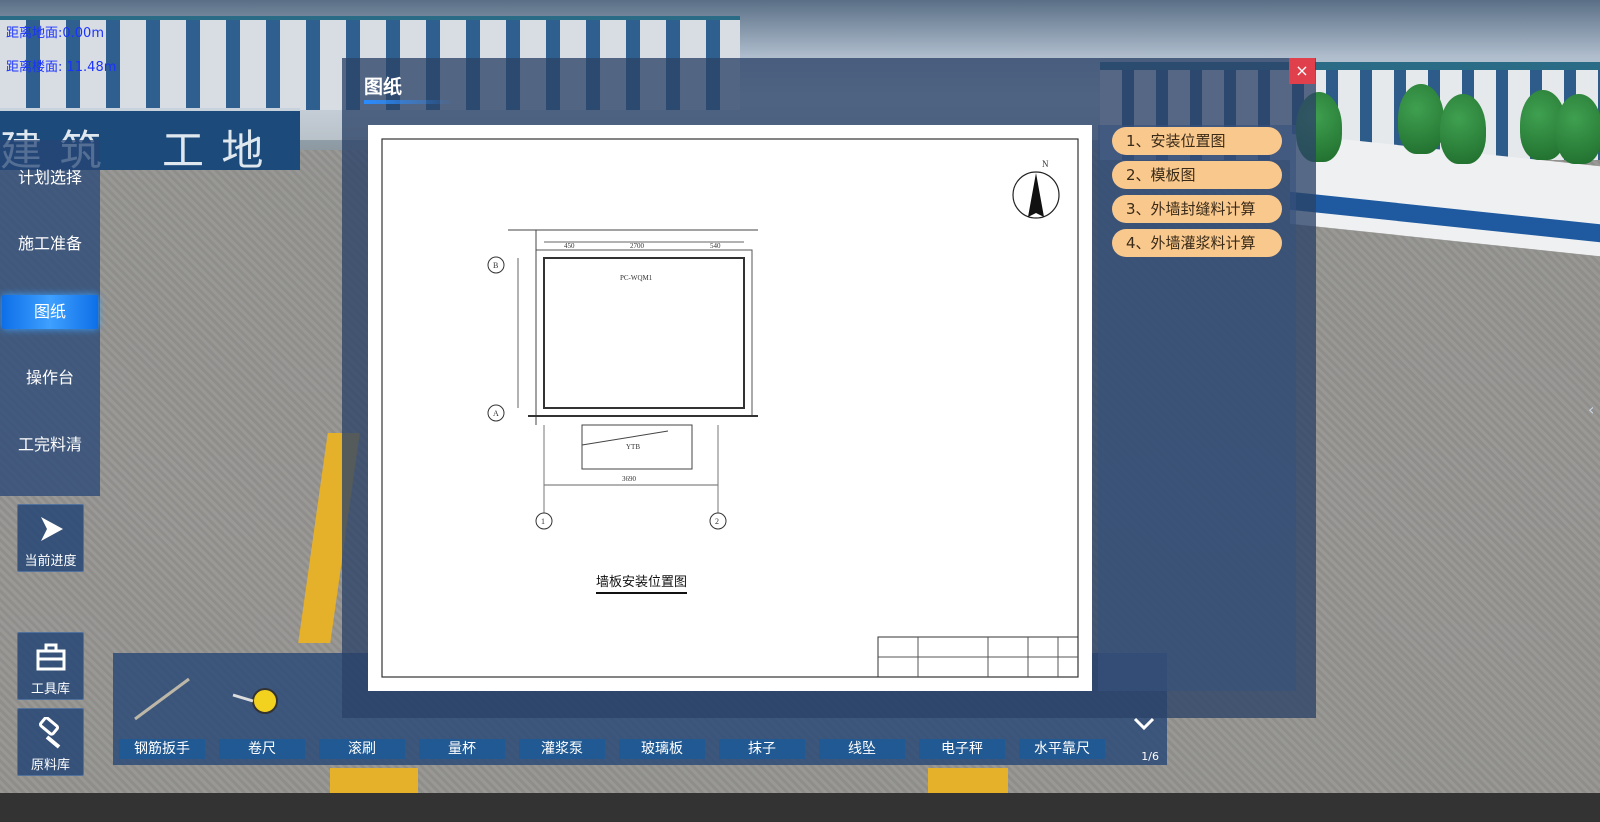  I want to click on materials-button: 原料库, so click(50, 742).